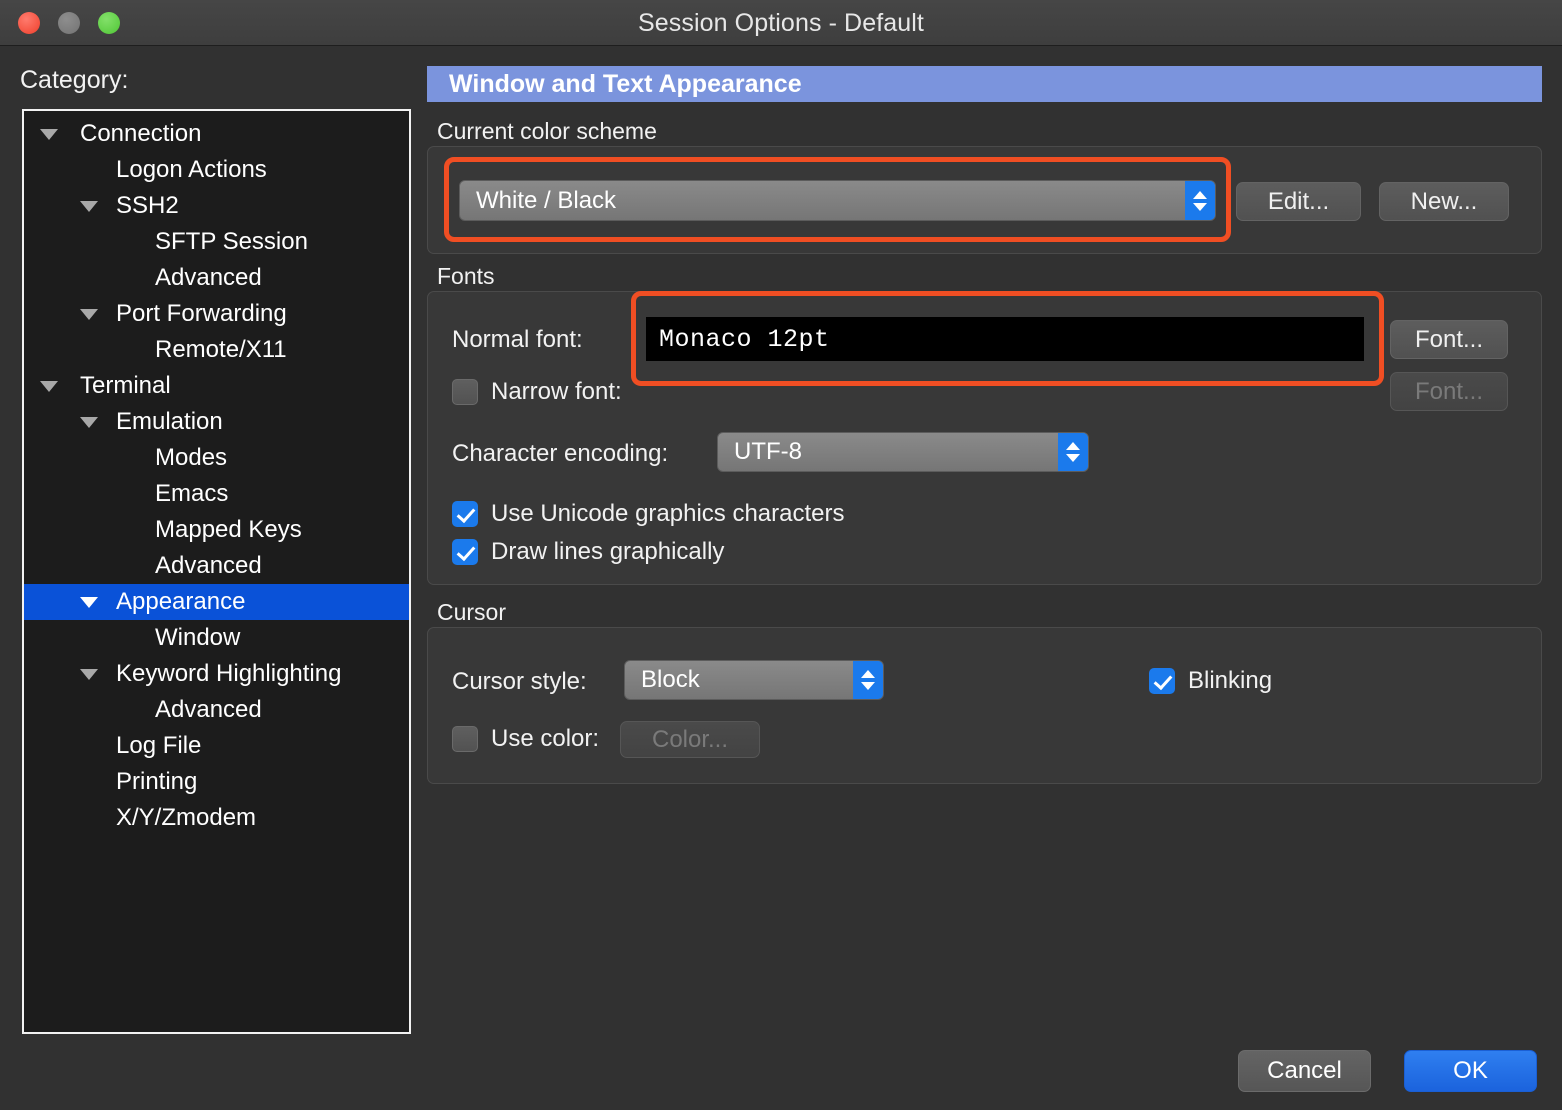 This screenshot has width=1562, height=1110. I want to click on sidebar-item-appearance: Appearance, so click(216, 602).